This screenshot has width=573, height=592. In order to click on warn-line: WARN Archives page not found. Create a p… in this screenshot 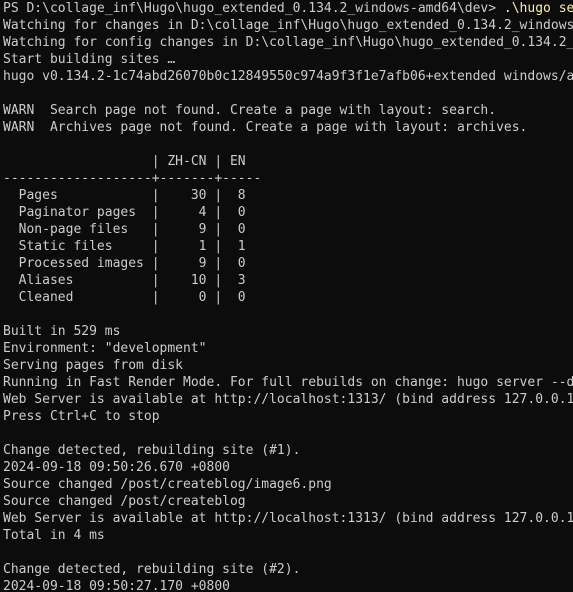, I will do `click(265, 127)`.